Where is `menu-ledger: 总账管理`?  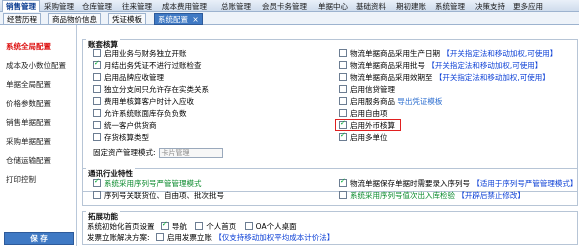
menu-ledger: 总账管理 is located at coordinates (236, 6).